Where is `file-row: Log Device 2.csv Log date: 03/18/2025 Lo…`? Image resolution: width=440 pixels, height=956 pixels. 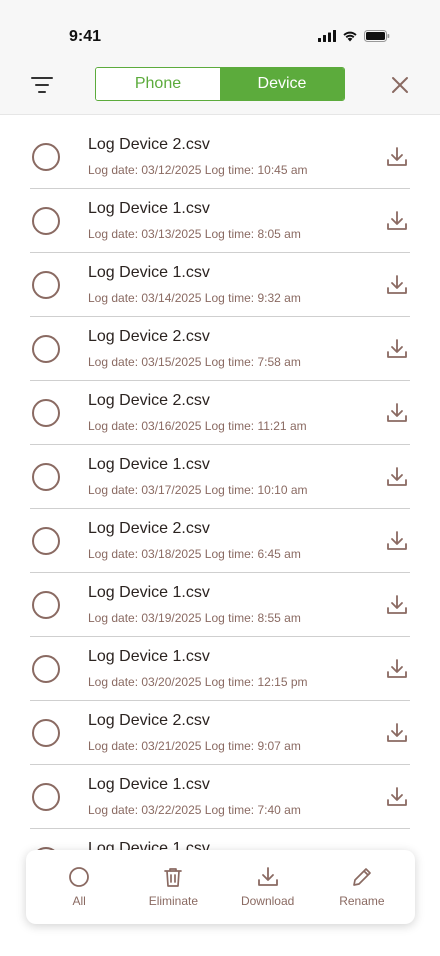
file-row: Log Device 2.csv Log date: 03/18/2025 Lo… is located at coordinates (220, 541).